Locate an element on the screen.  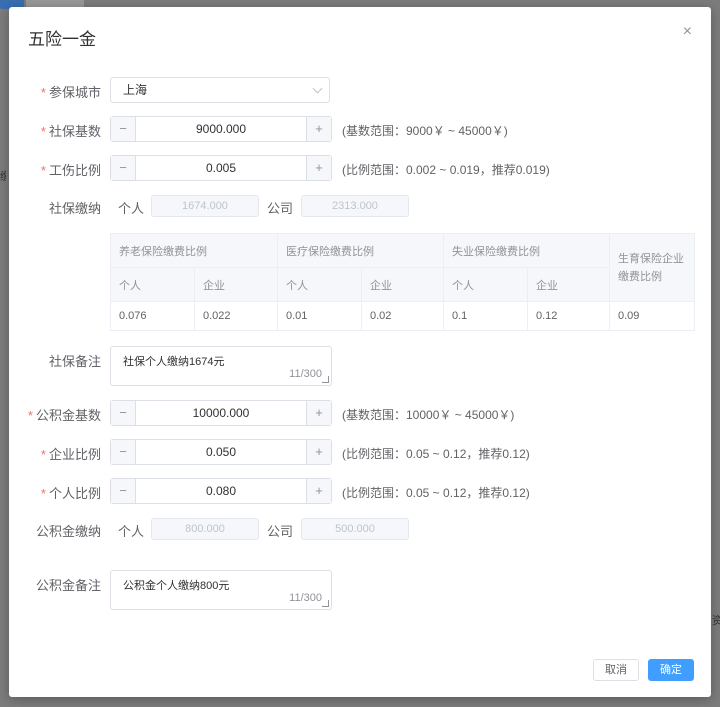
fund-note-textarea: 公积金个人缴纳800元 11/300 is located at coordinates (221, 590).